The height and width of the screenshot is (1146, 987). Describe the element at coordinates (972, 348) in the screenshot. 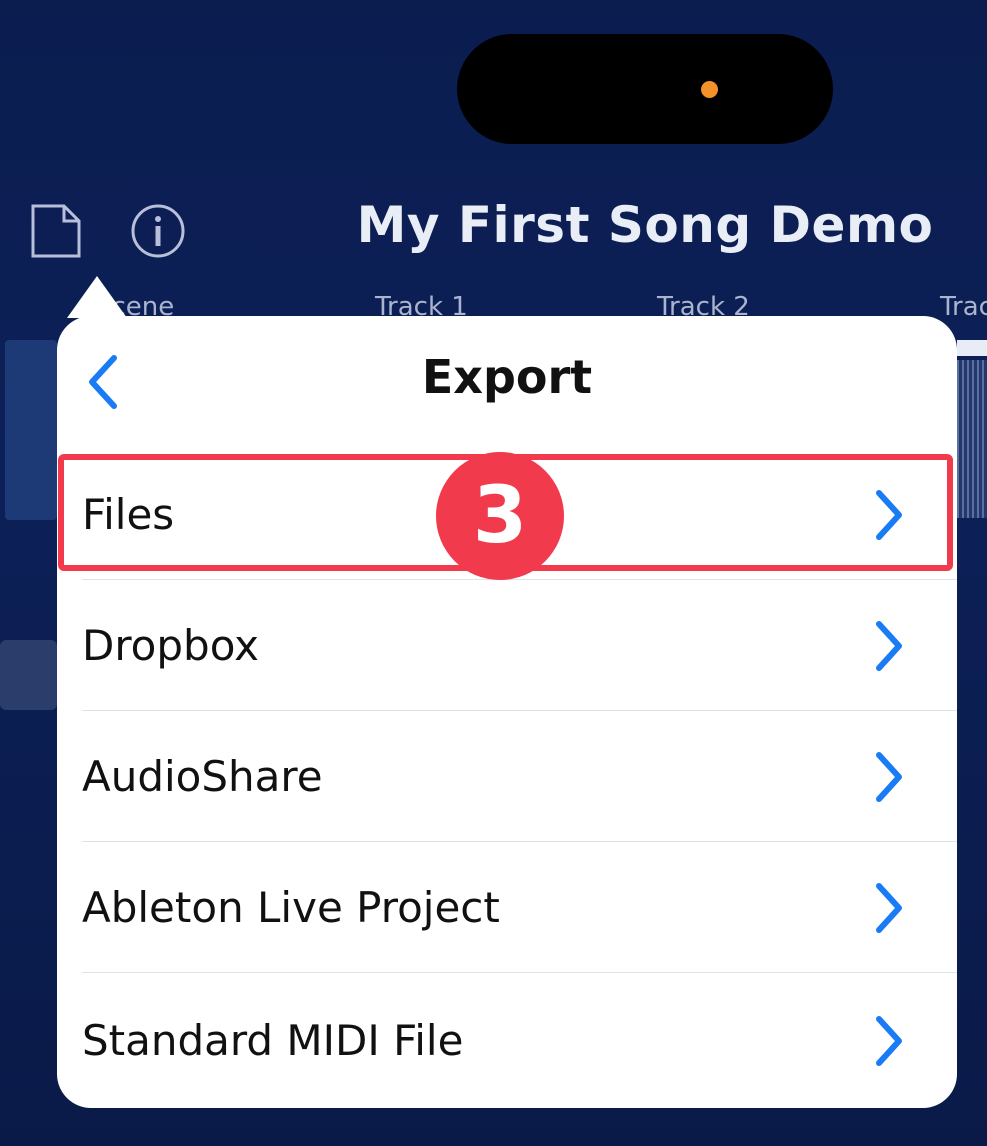

I see `track-clip-header` at that location.